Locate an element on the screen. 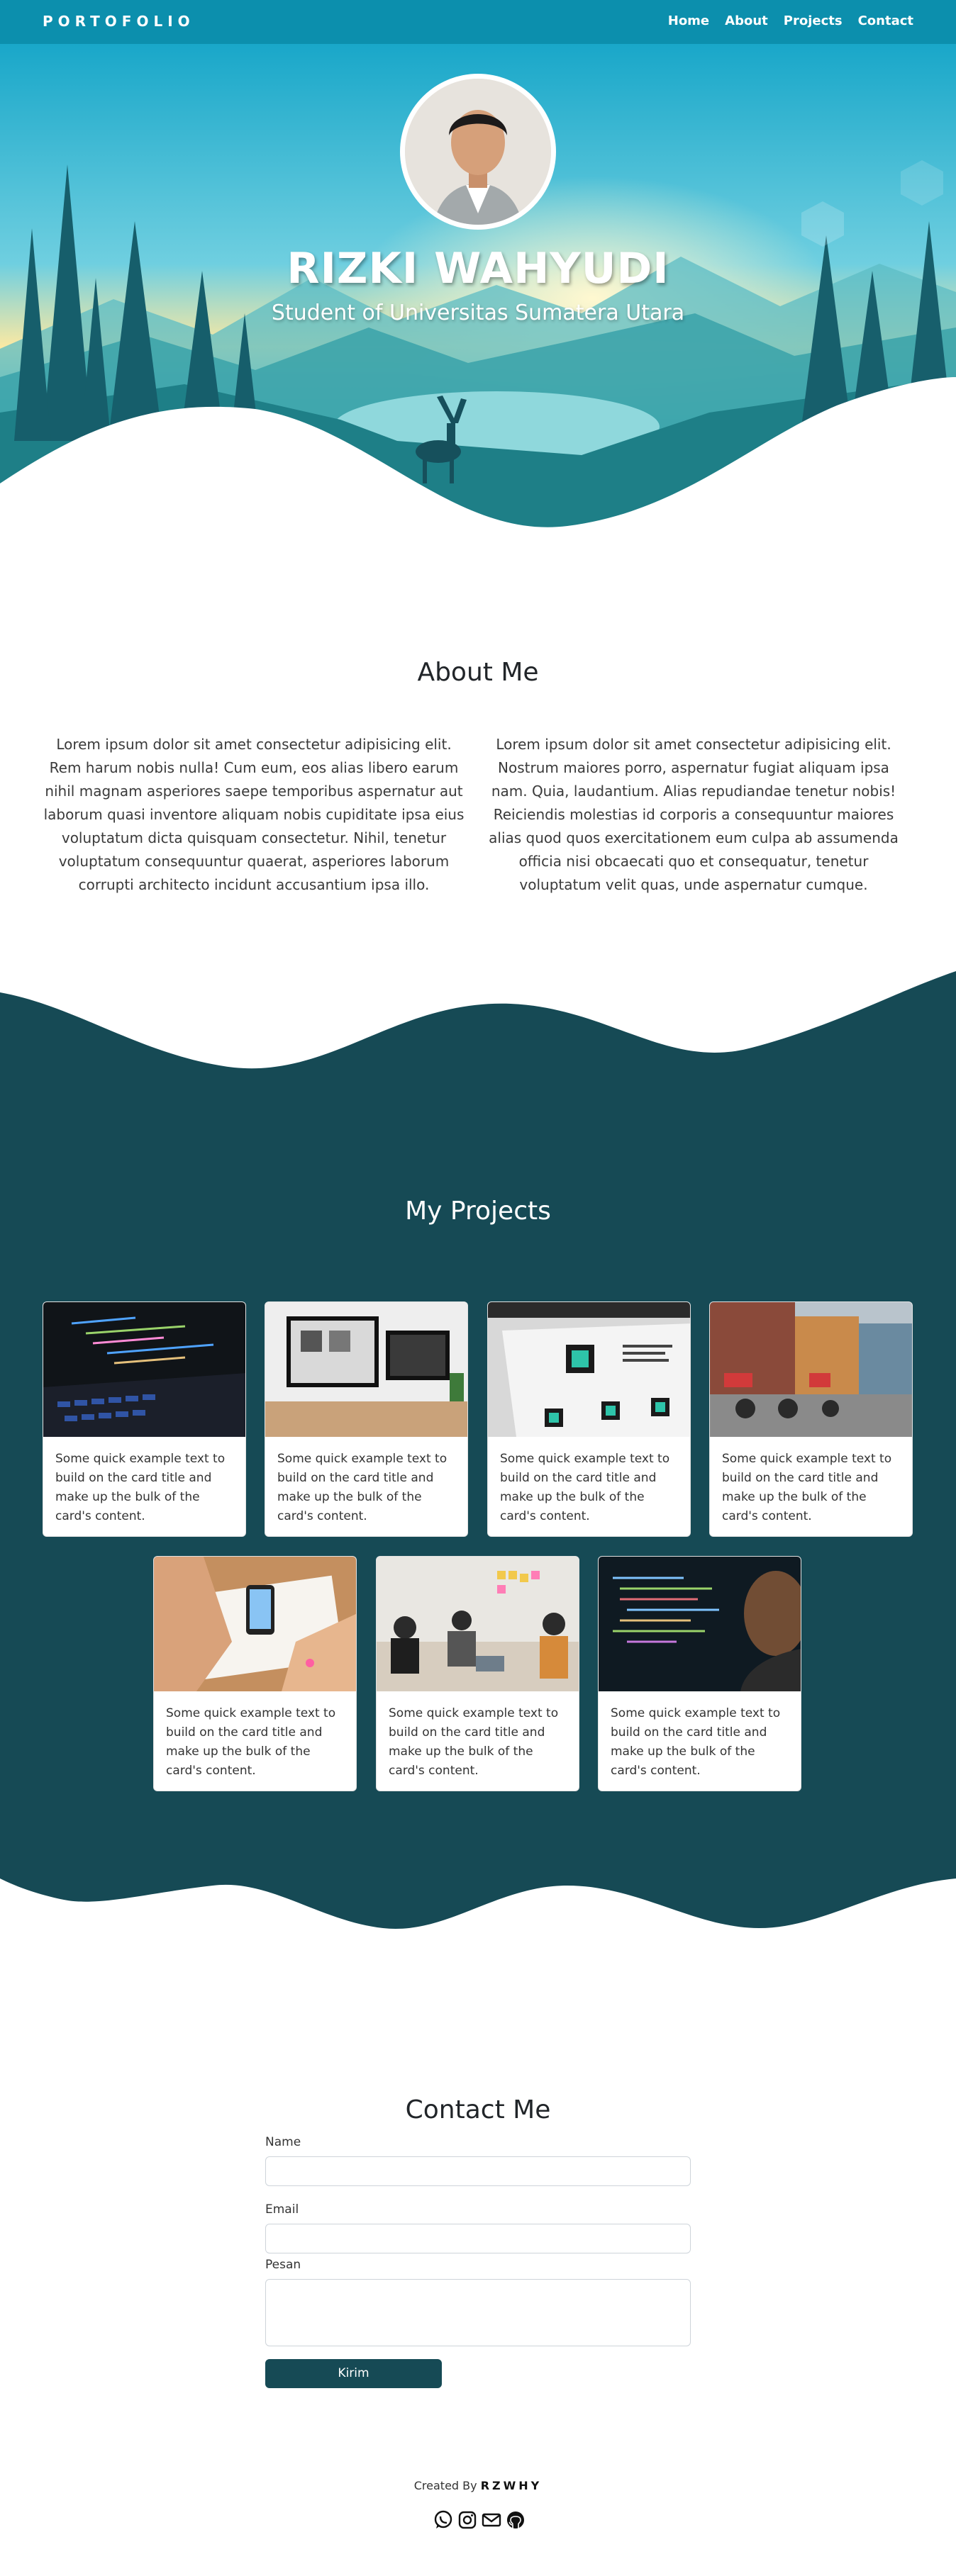  desk-monitors-photo is located at coordinates (366, 1370).